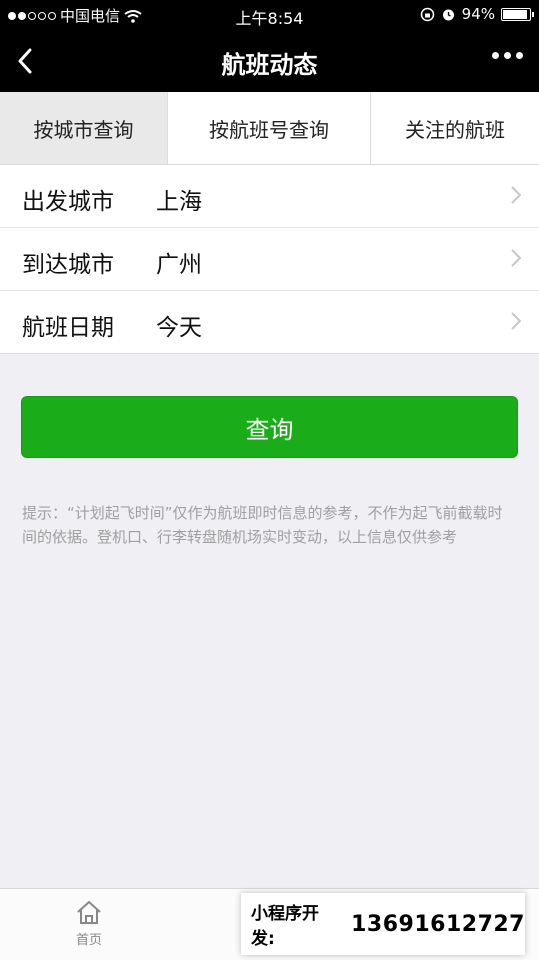 This screenshot has height=960, width=539. I want to click on tab-label: 按城市查询, so click(83, 129).